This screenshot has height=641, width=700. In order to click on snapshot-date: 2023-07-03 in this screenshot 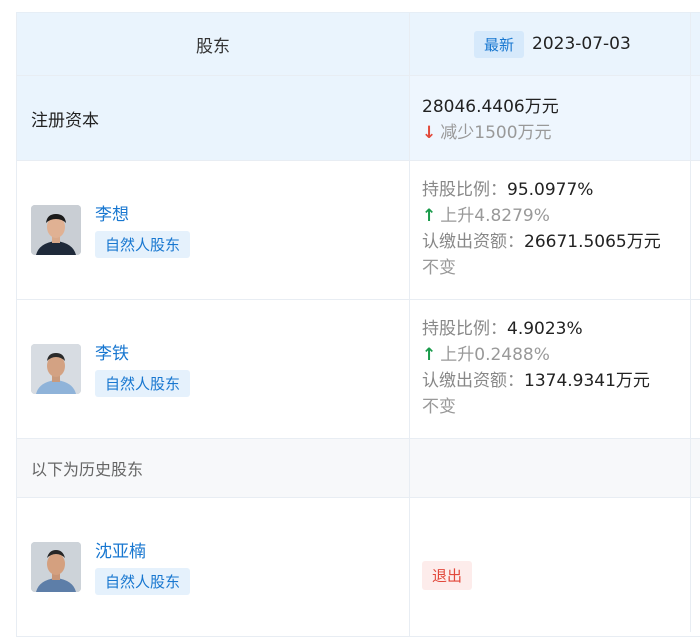, I will do `click(581, 44)`.